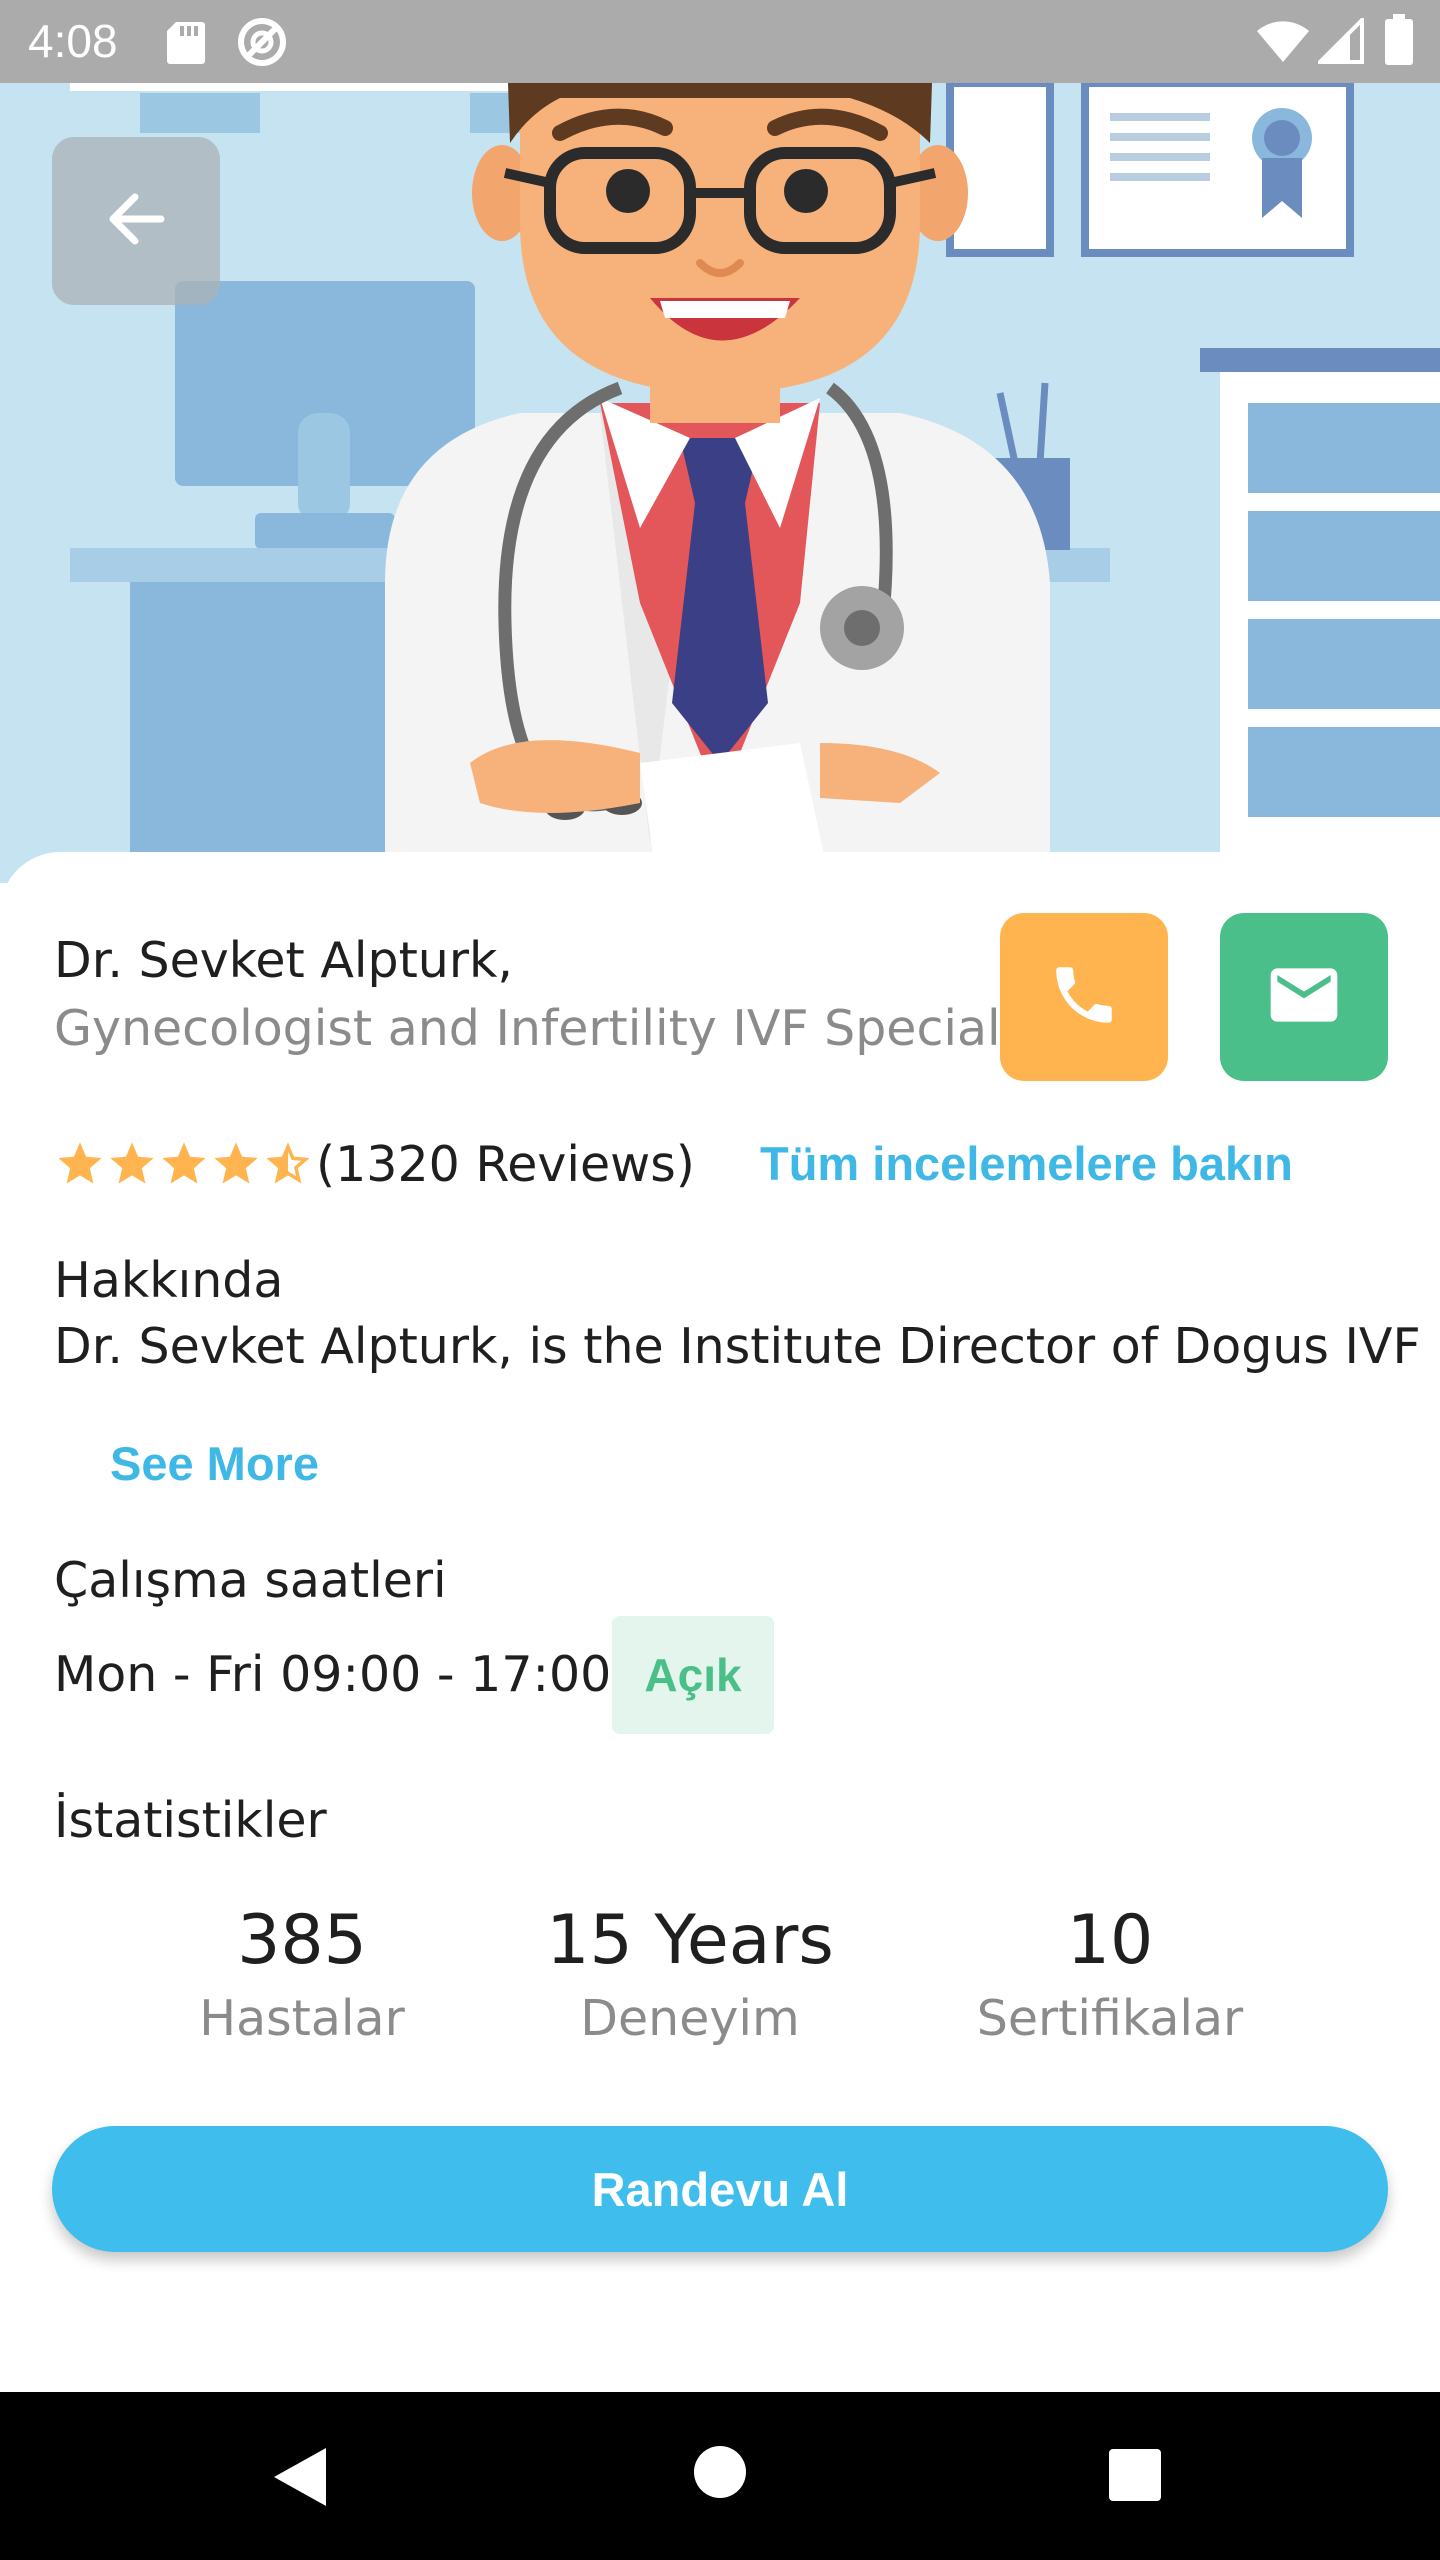 This screenshot has width=1440, height=2560. Describe the element at coordinates (214, 1463) in the screenshot. I see `see-more-link: See More` at that location.